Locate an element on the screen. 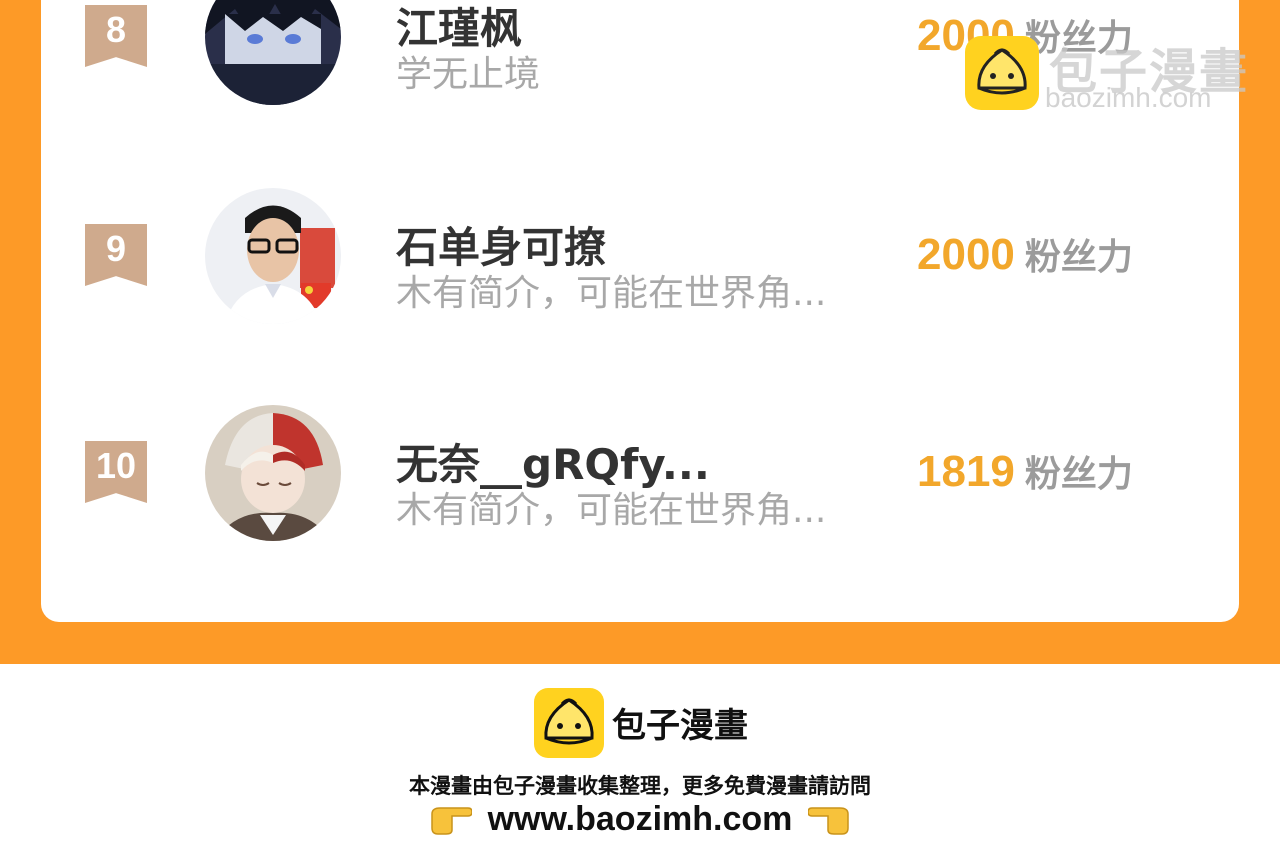 This screenshot has width=1280, height=864. footer-url-row: www.baozimh.com is located at coordinates (640, 819).